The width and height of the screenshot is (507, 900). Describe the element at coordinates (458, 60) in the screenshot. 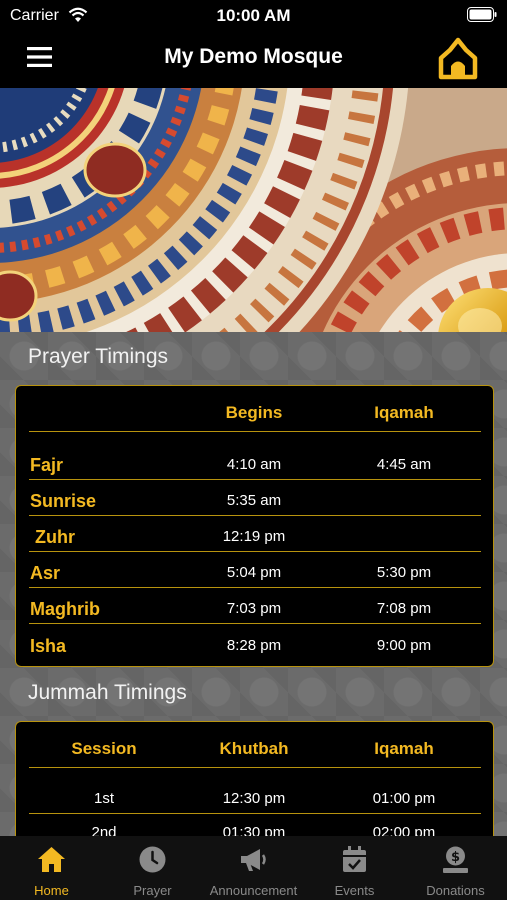

I see `mosque-logo-icon` at that location.